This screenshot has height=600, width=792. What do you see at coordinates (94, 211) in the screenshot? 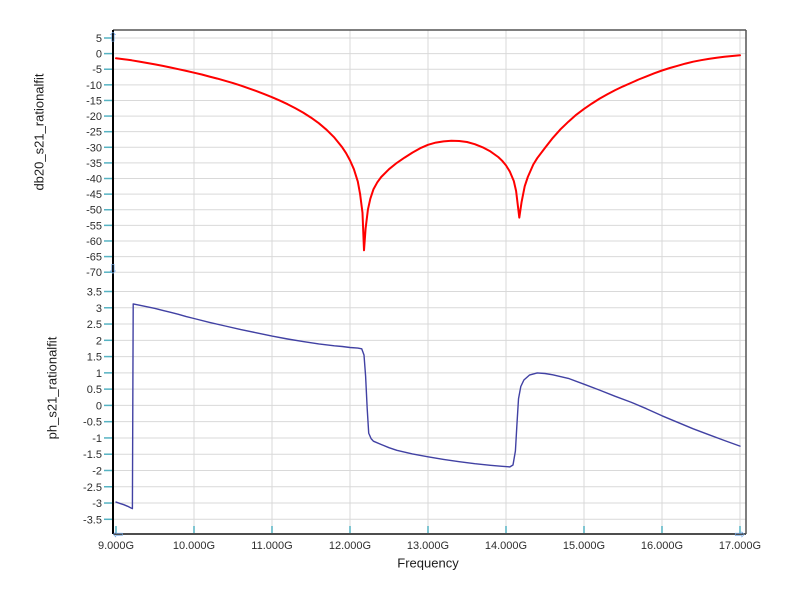
I see `y-tick-label: -50` at bounding box center [94, 211].